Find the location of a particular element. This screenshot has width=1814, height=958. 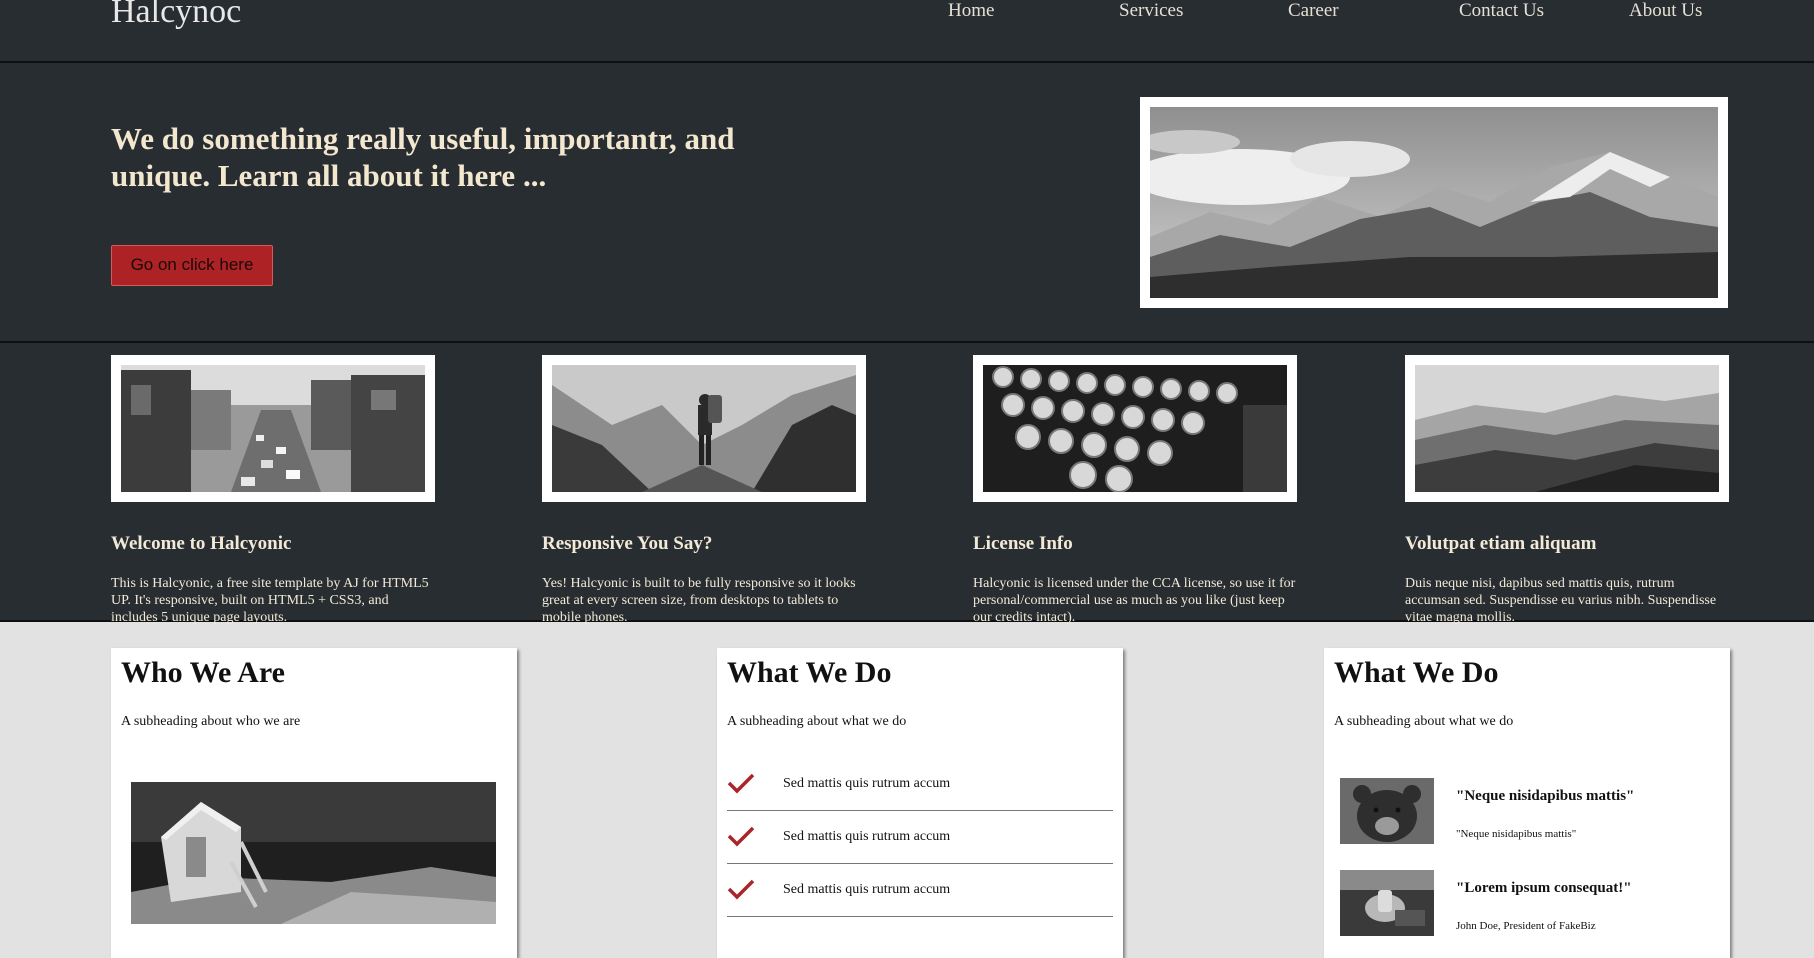

valley-image is located at coordinates (1567, 428).